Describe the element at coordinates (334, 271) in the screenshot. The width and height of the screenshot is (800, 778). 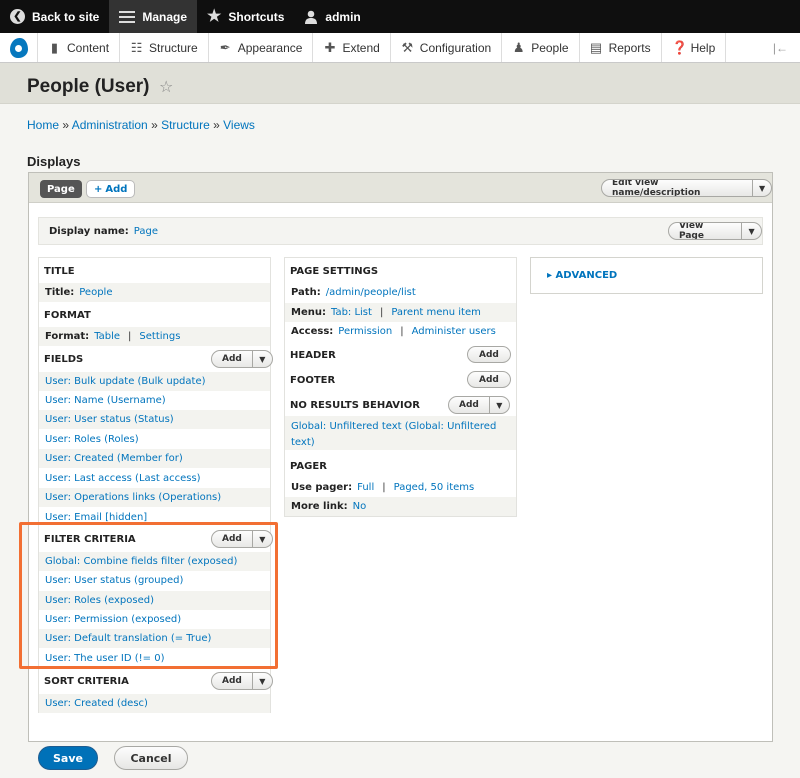
I see `page-settings-heading: PAGE SETTINGS` at that location.